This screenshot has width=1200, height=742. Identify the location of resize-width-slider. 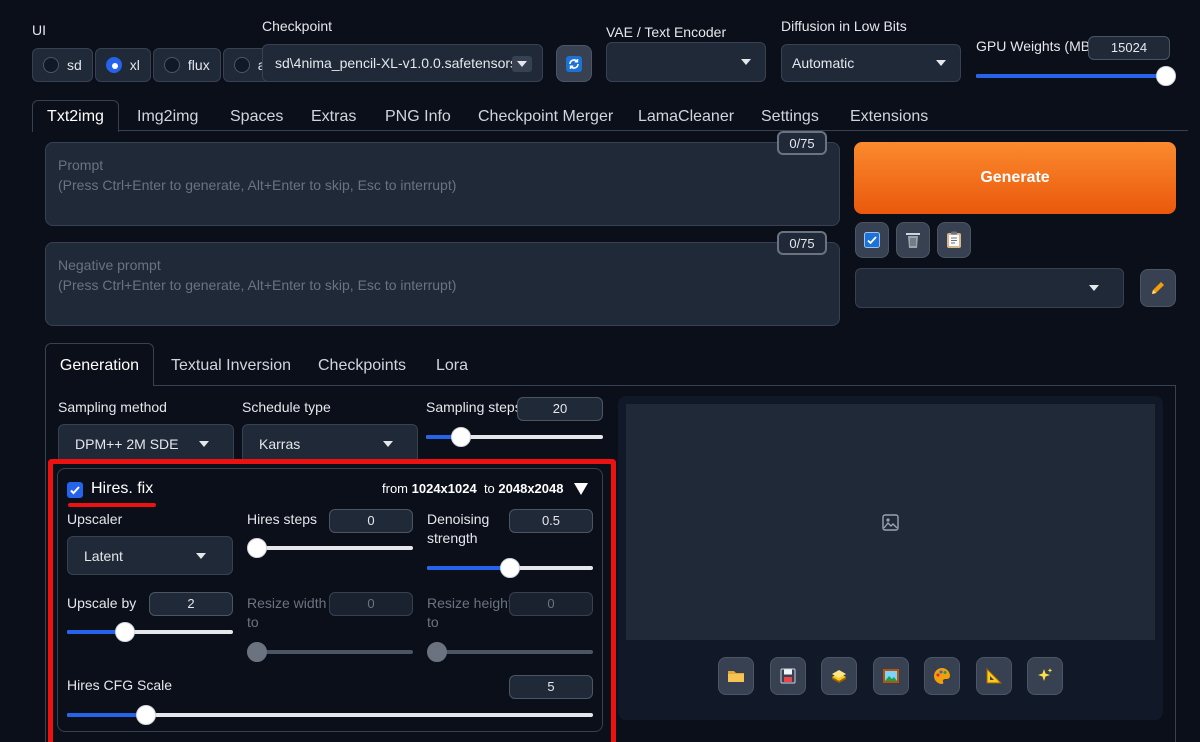
(330, 652).